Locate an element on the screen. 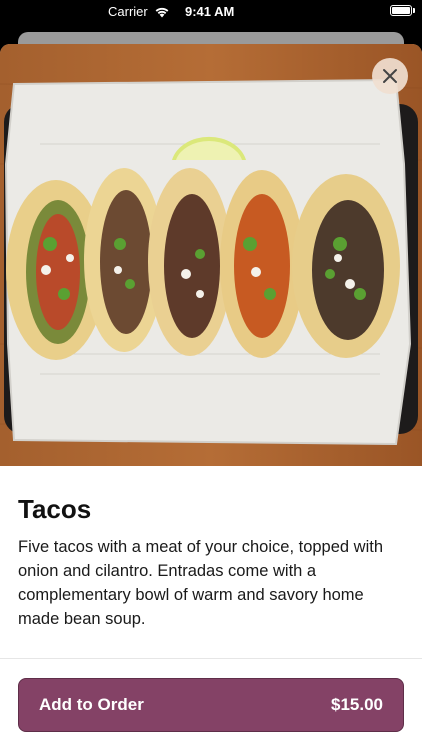 This screenshot has width=422, height=750. item-title: Tacos is located at coordinates (55, 509).